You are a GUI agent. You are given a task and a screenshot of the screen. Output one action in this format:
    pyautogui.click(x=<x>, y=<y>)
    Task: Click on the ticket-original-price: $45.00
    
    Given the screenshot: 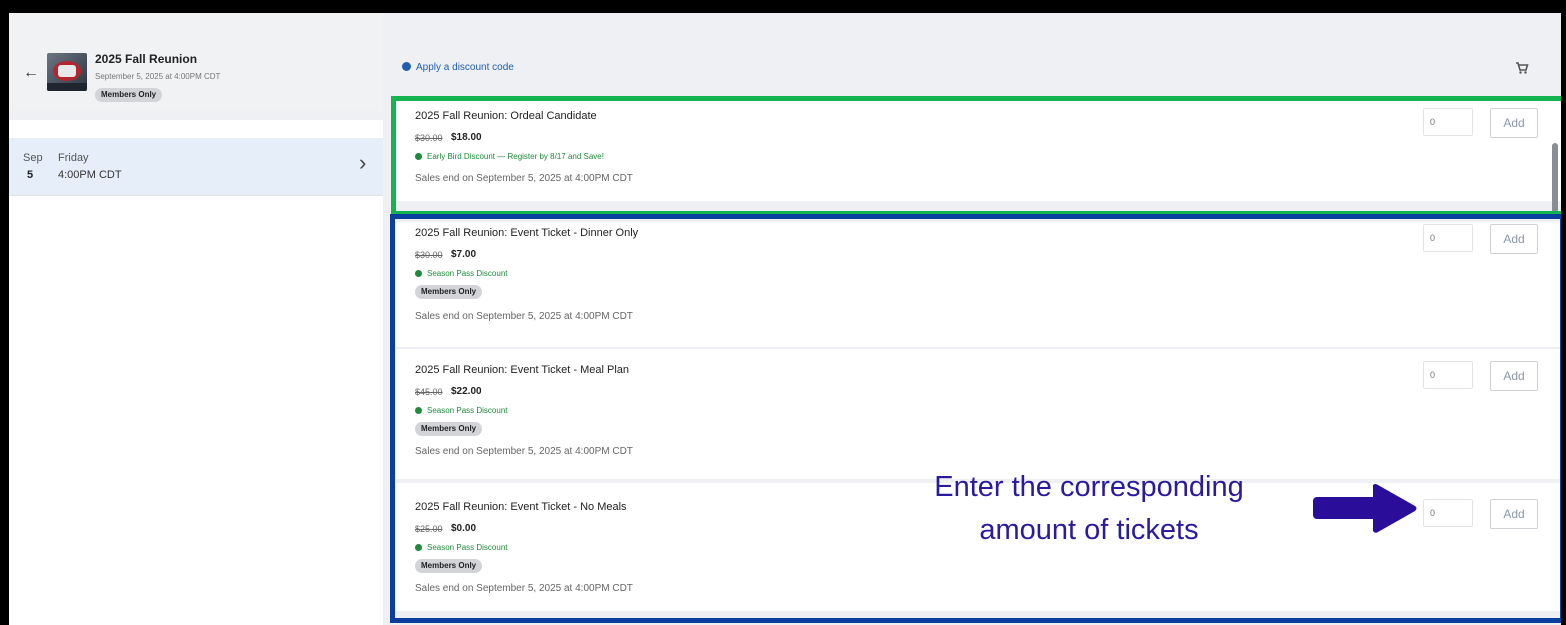 What is the action you would take?
    pyautogui.click(x=429, y=392)
    